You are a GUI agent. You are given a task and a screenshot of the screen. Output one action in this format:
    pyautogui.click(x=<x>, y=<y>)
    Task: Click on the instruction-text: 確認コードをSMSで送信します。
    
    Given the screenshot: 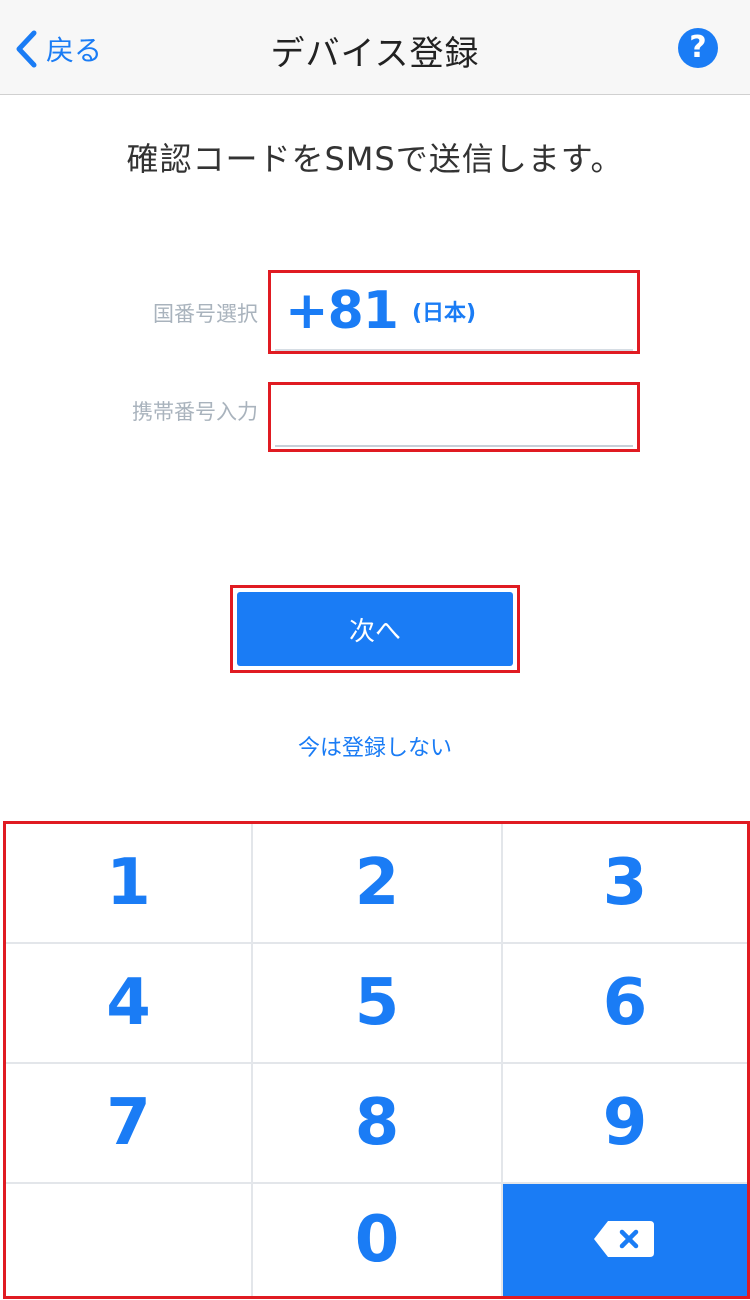 What is the action you would take?
    pyautogui.click(x=375, y=159)
    